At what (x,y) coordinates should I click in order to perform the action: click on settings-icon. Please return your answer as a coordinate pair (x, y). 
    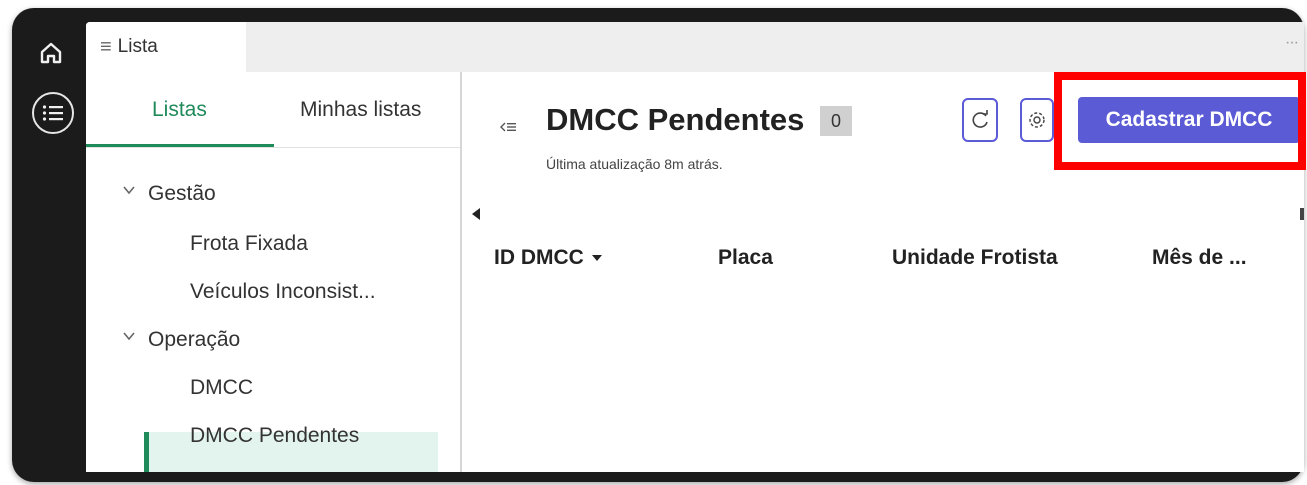
    Looking at the image, I should click on (1037, 120).